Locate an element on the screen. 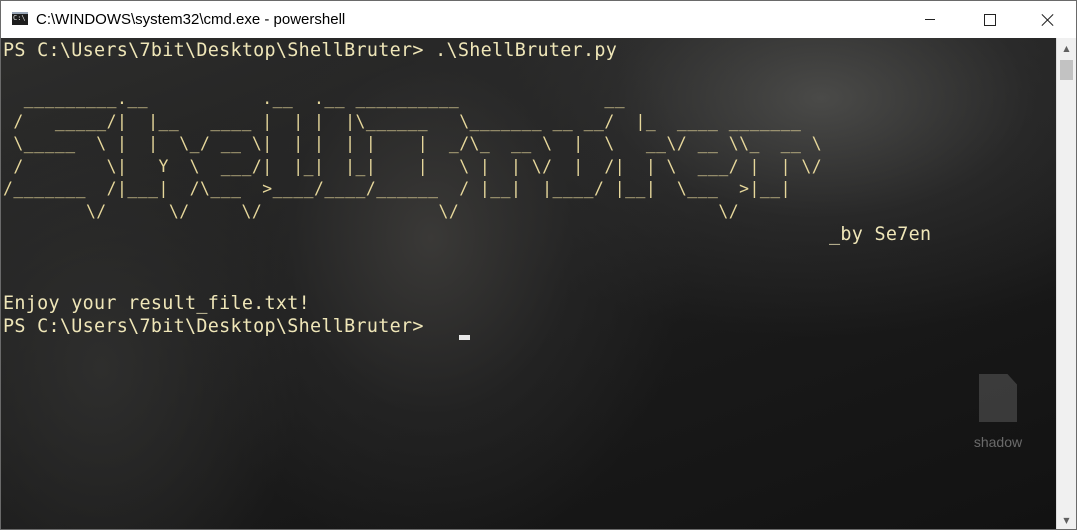 This screenshot has height=530, width=1077. maximize-icon is located at coordinates (990, 19).